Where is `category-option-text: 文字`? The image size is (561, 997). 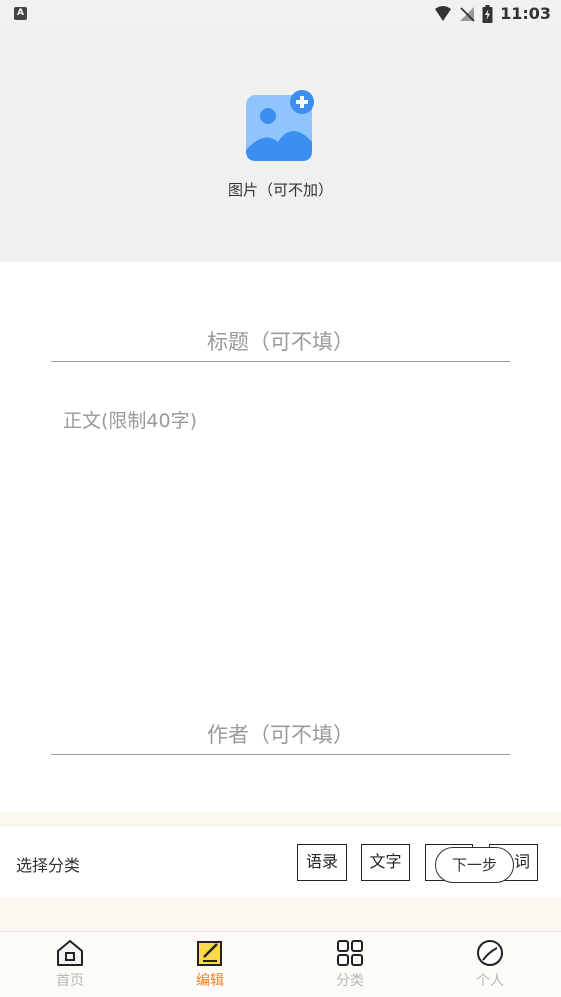
category-option-text: 文字 is located at coordinates (385, 862).